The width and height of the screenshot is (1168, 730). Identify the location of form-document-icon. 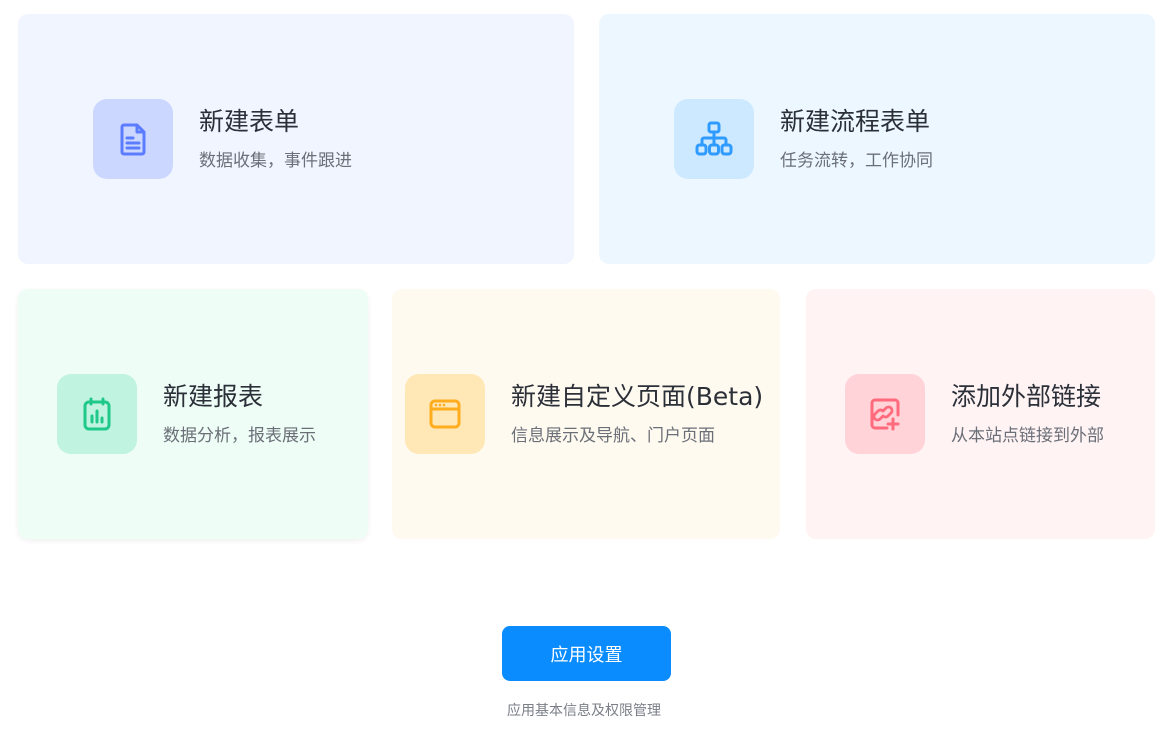
(133, 139).